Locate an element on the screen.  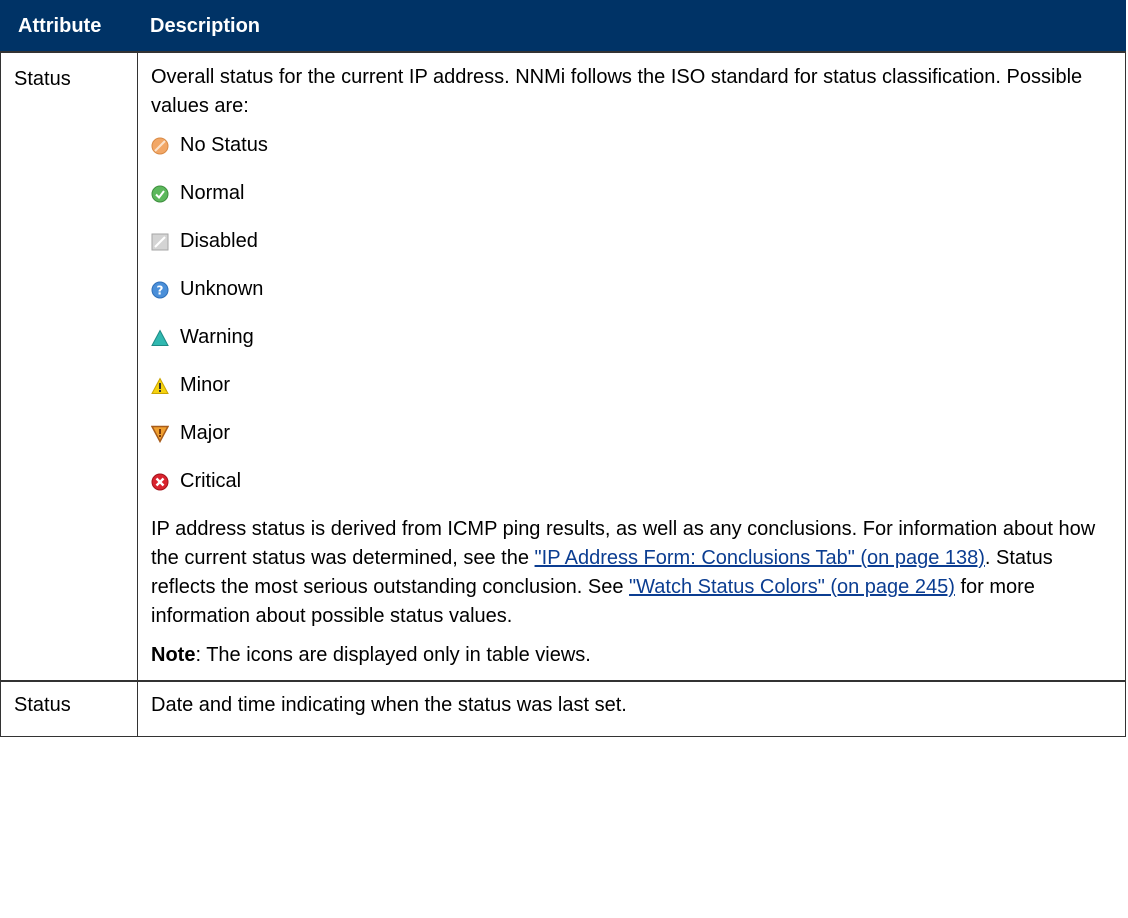
critical-icon is located at coordinates (160, 482).